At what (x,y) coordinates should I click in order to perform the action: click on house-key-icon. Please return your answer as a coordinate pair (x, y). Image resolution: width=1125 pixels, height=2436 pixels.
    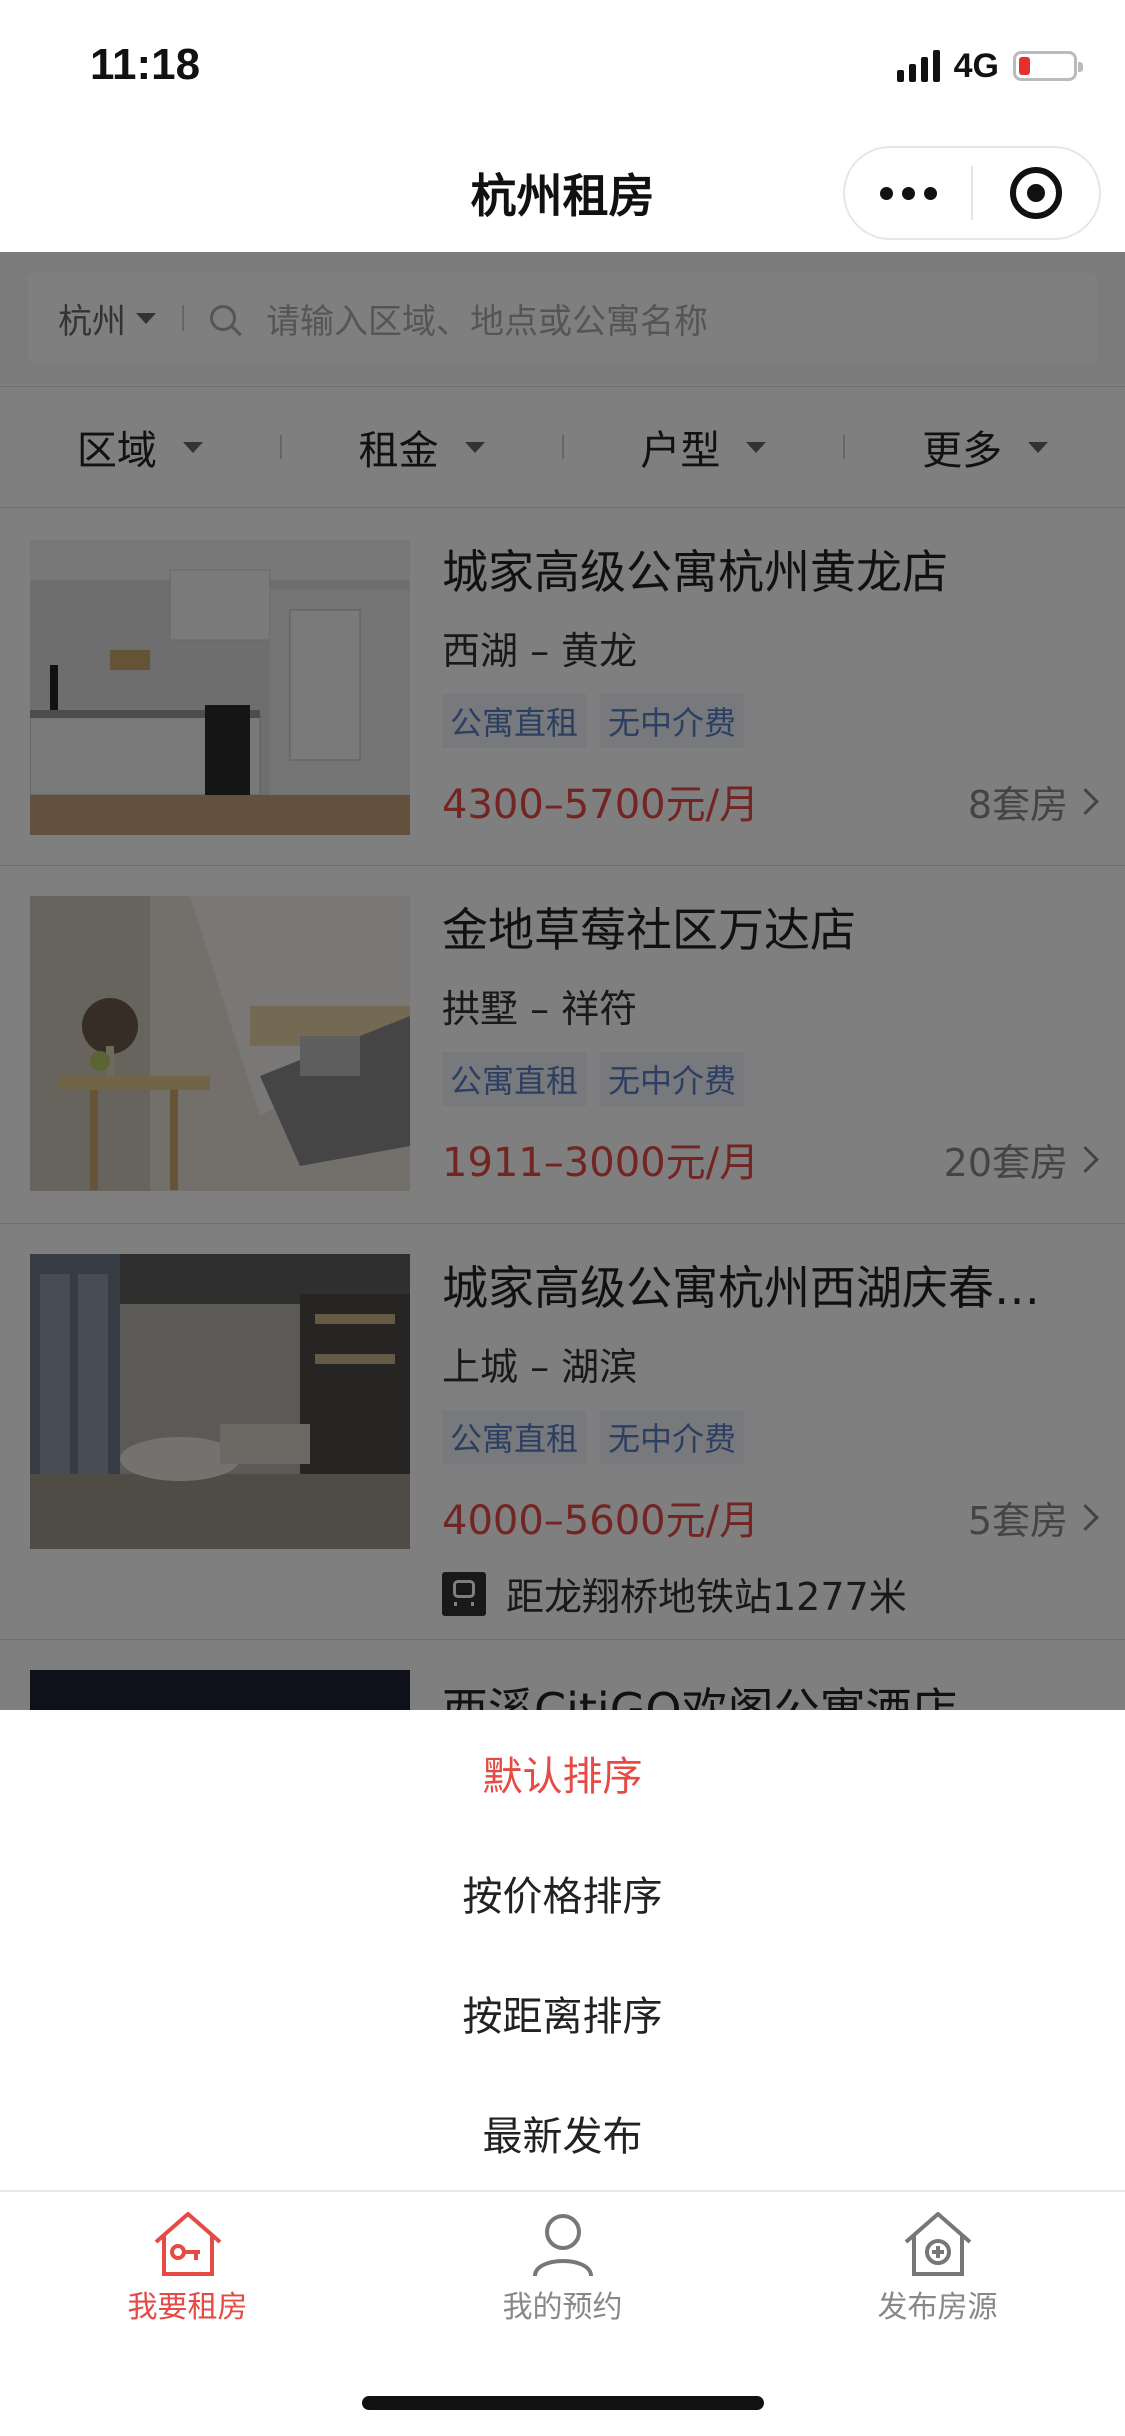
    Looking at the image, I should click on (187, 2244).